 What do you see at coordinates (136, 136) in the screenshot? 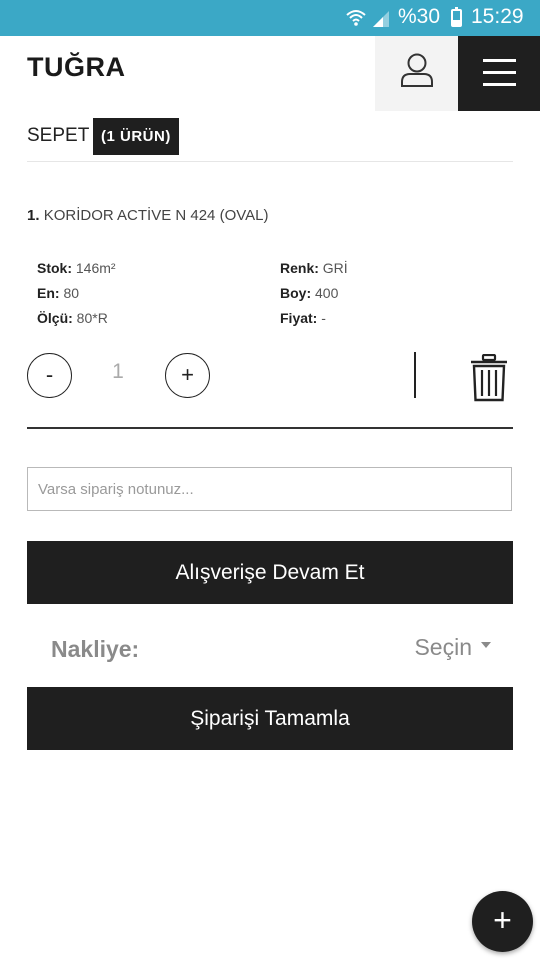
I see `cart-count-badge: (1 ÜRÜN)` at bounding box center [136, 136].